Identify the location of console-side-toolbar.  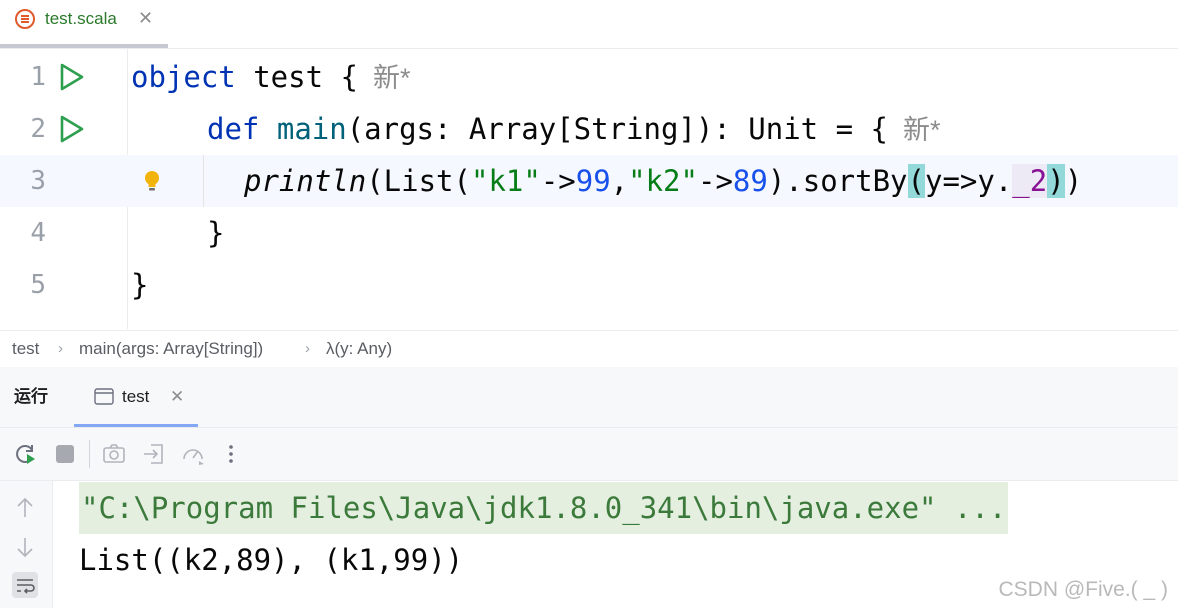
(26, 544).